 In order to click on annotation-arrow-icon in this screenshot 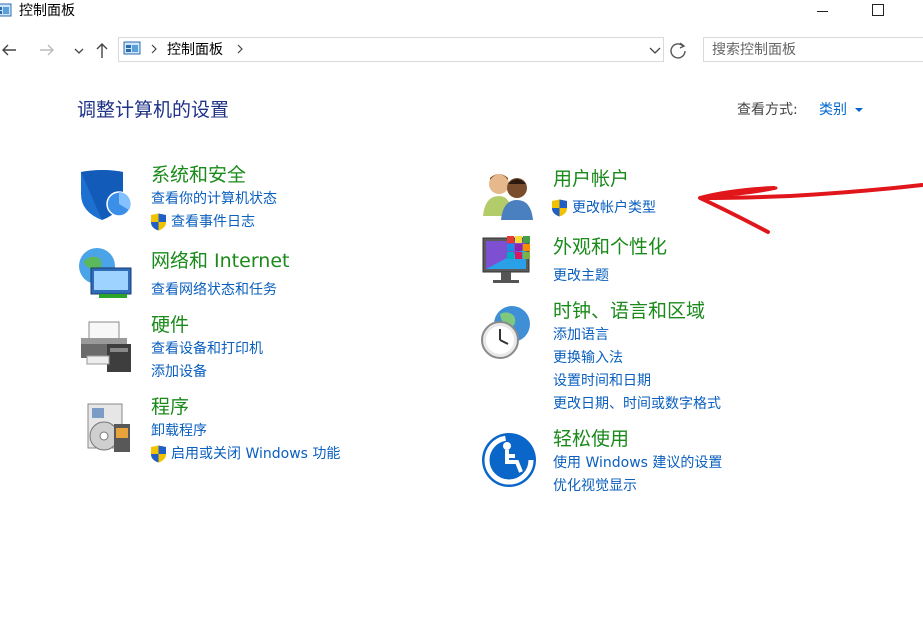, I will do `click(810, 208)`.